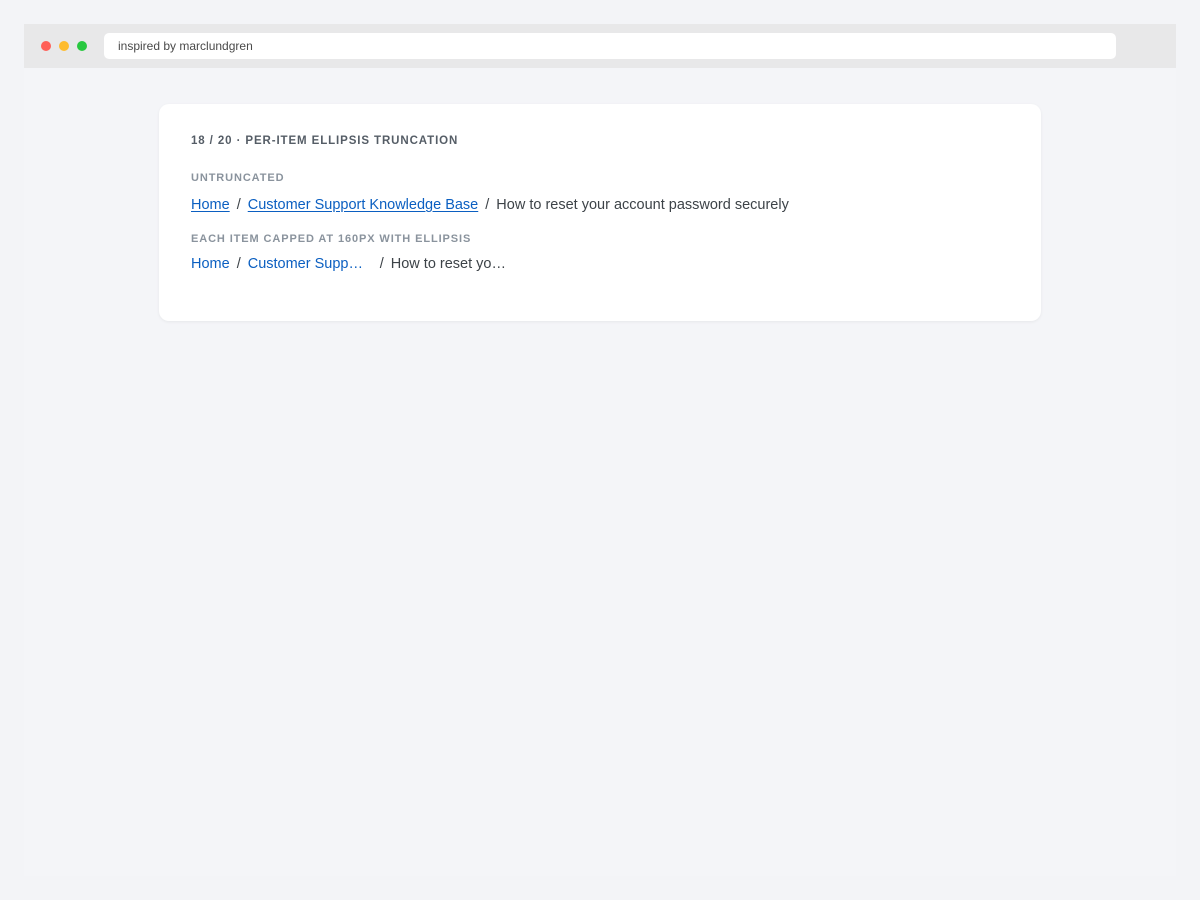 This screenshot has height=900, width=1200. What do you see at coordinates (610, 46) in the screenshot?
I see `address-bar: inspired by marclundgren` at bounding box center [610, 46].